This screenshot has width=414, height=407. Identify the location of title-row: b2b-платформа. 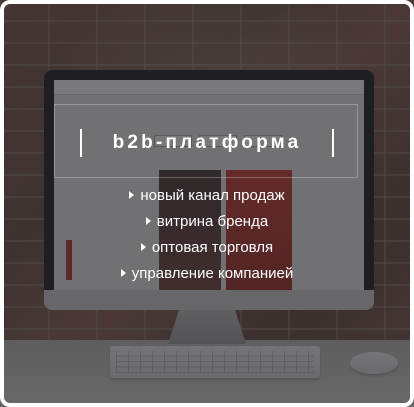
(207, 143).